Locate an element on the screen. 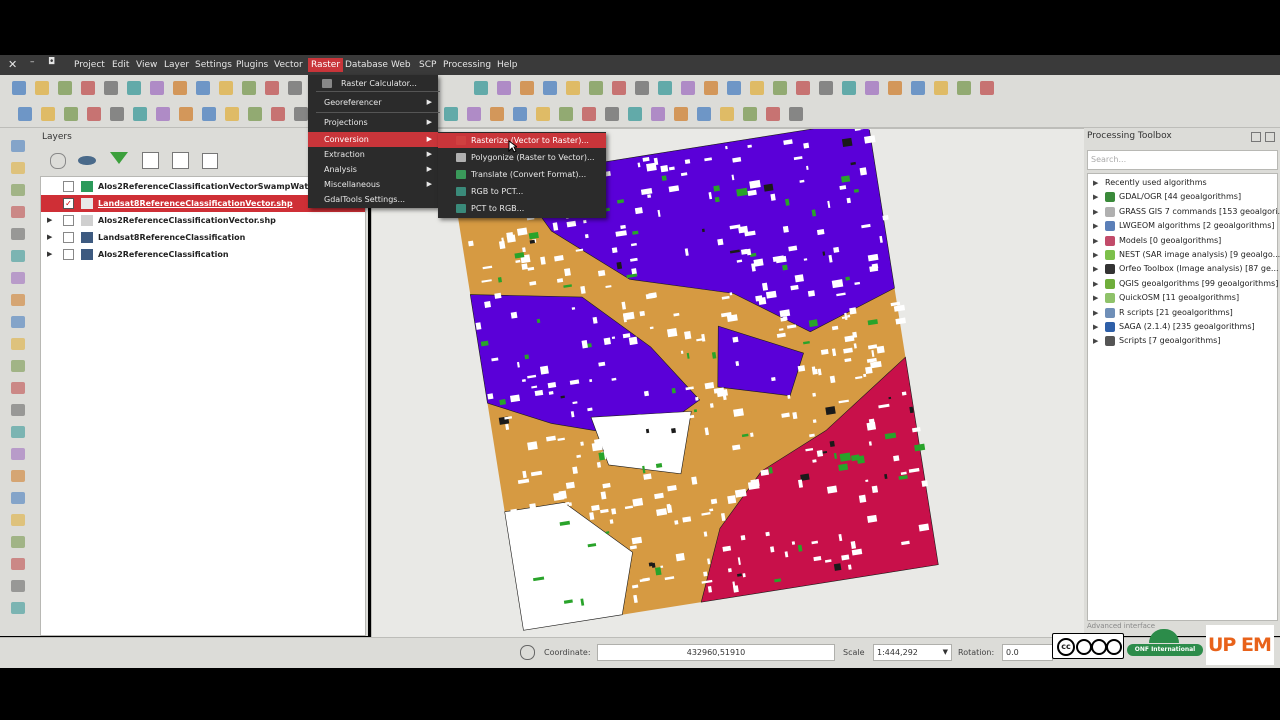  close-panel-icon is located at coordinates (1270, 137).